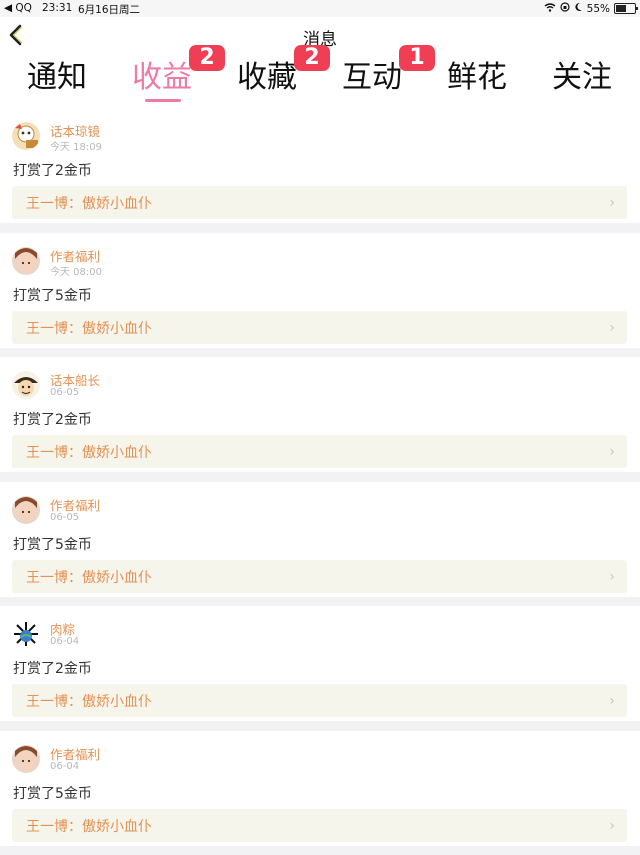 Image resolution: width=640 pixels, height=855 pixels. Describe the element at coordinates (57, 8) in the screenshot. I see `status-time: 23:31` at that location.